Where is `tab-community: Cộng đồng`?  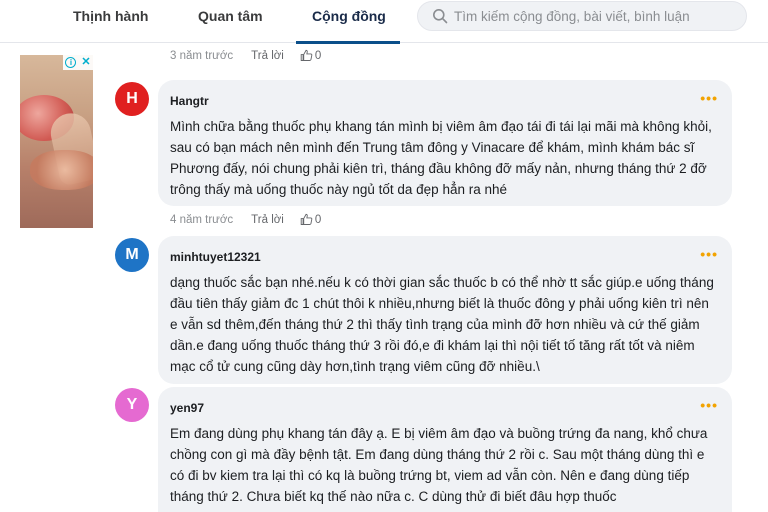 tab-community: Cộng đồng is located at coordinates (349, 21).